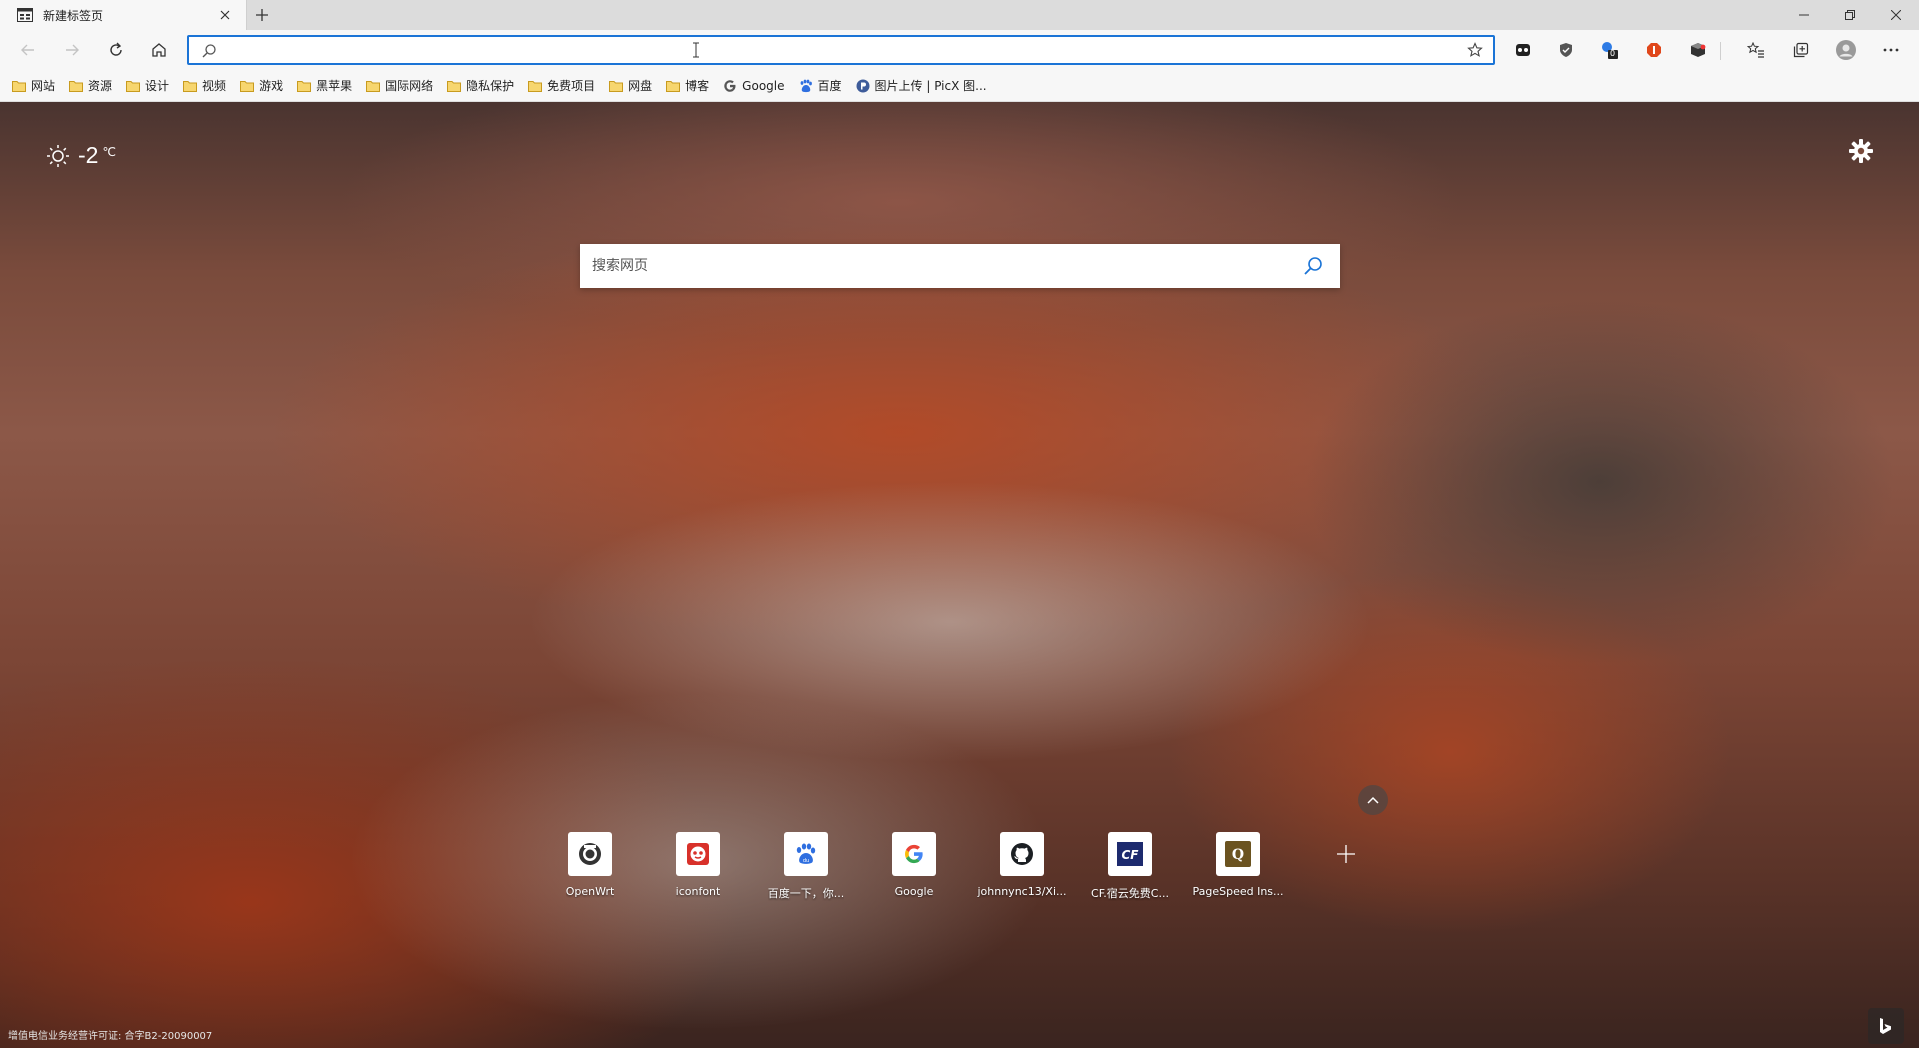  I want to click on bookmark-item: 视频, so click(204, 85).